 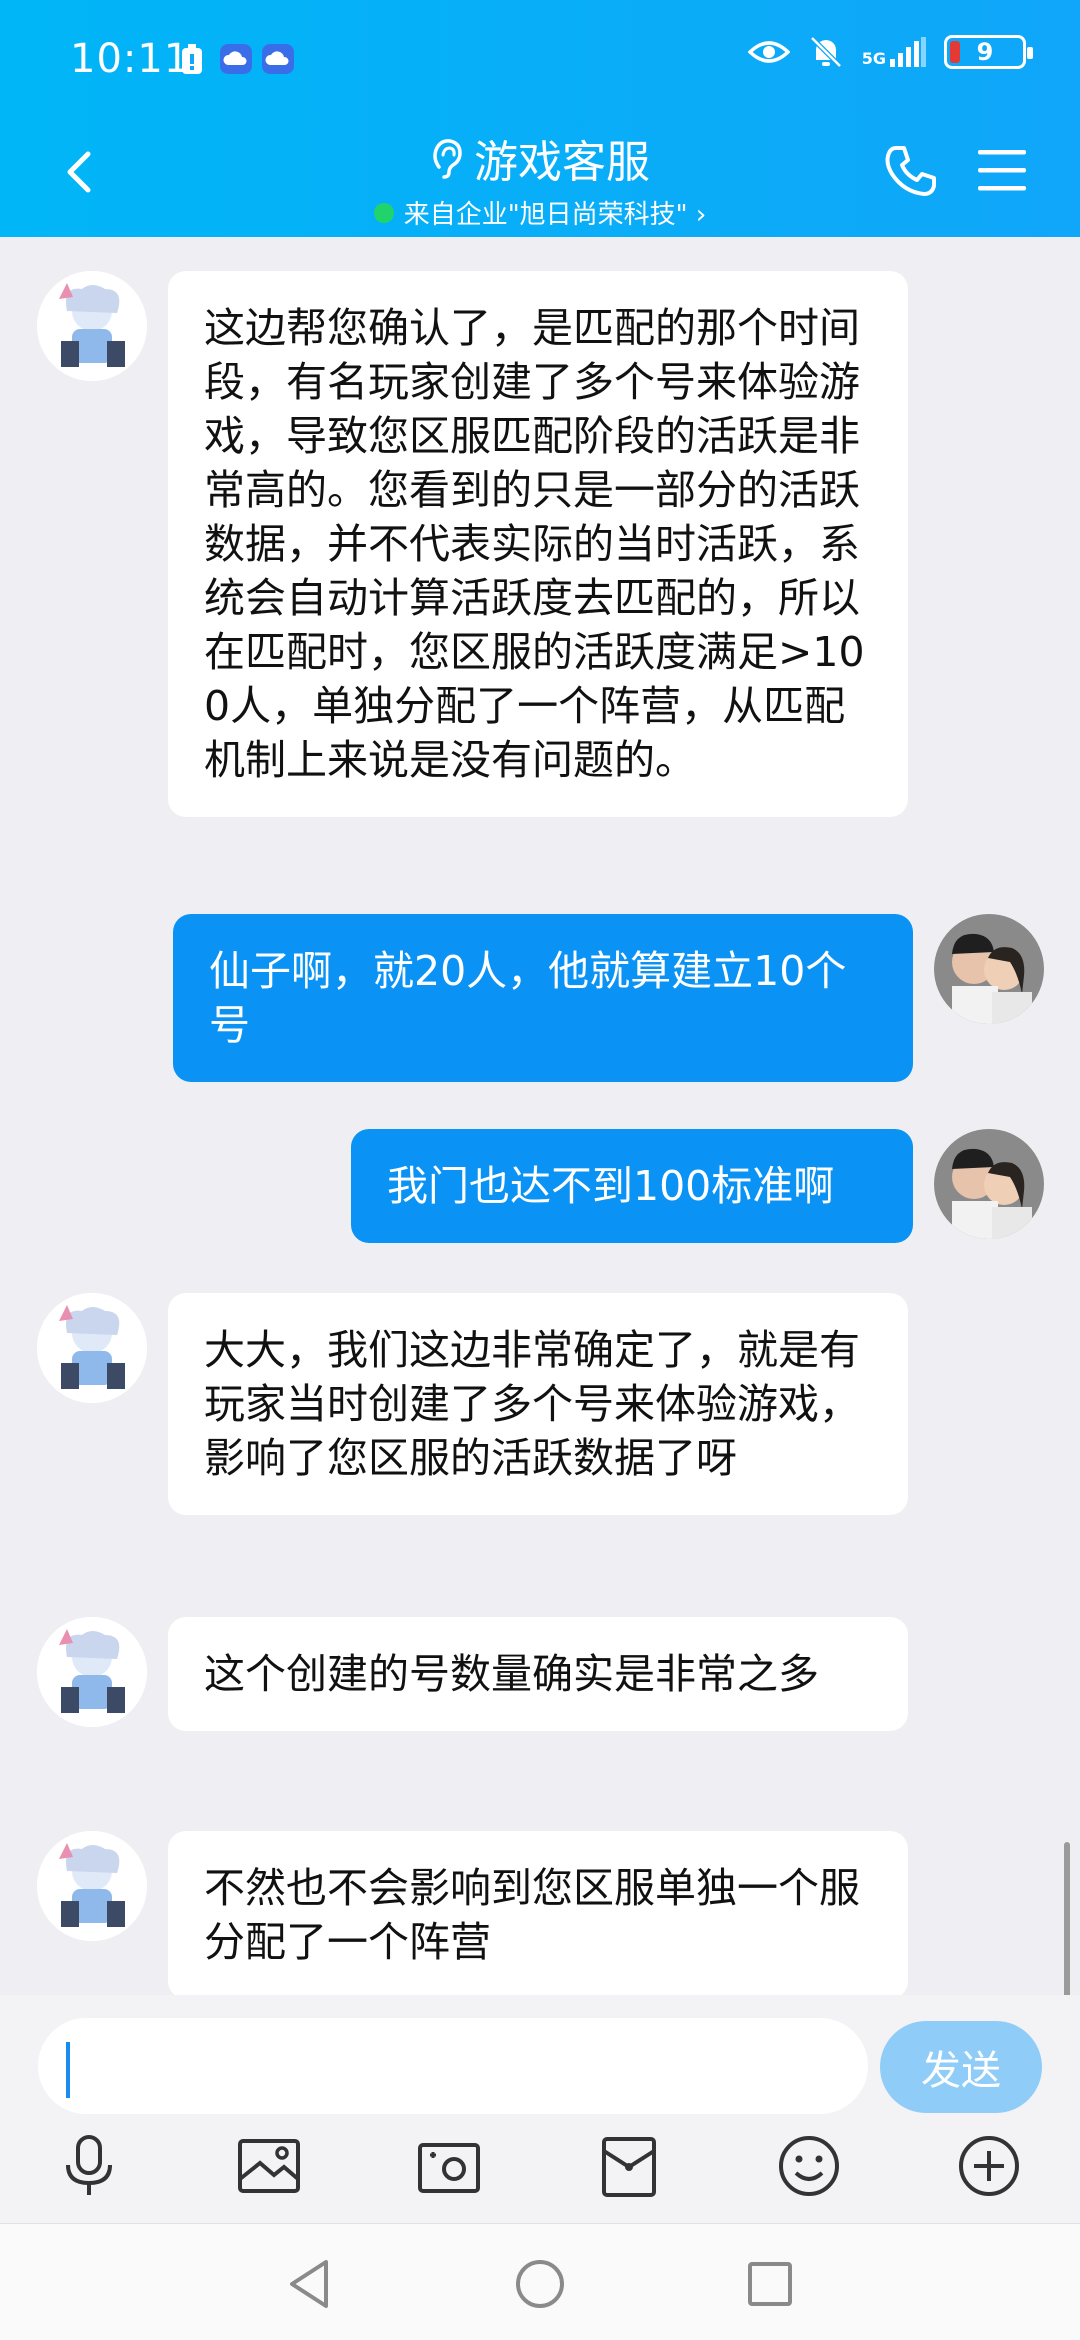 I want to click on message-bubble: 不然也不会影响到您区服单独一个服分配了一个阵营, so click(x=538, y=1913).